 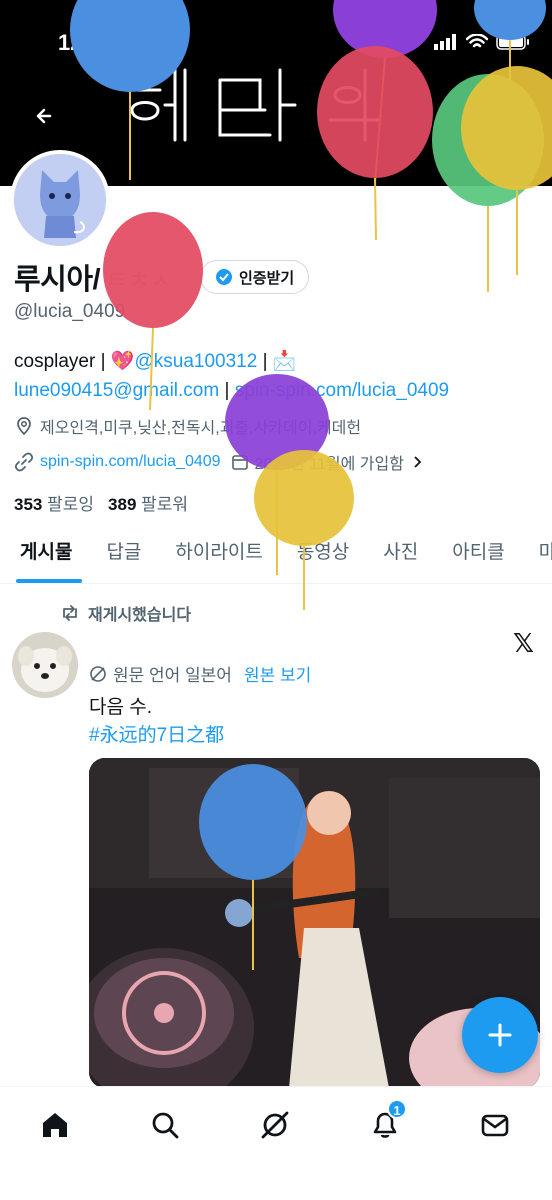 What do you see at coordinates (397, 1109) in the screenshot?
I see `notification-badge: 1` at bounding box center [397, 1109].